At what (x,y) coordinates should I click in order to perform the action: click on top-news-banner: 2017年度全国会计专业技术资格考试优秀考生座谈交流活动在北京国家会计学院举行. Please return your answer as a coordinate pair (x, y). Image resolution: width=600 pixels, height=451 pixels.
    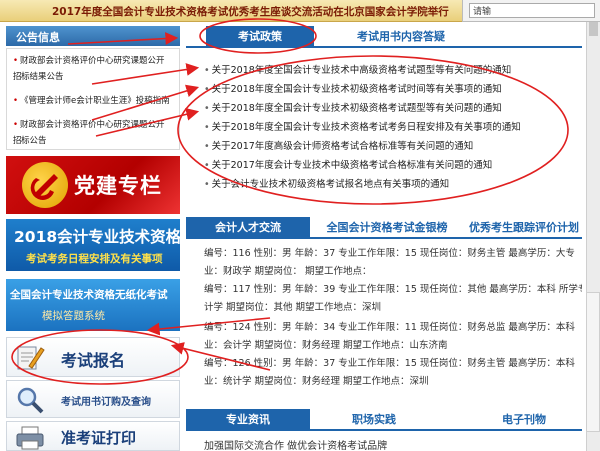
    Looking at the image, I should click on (231, 11).